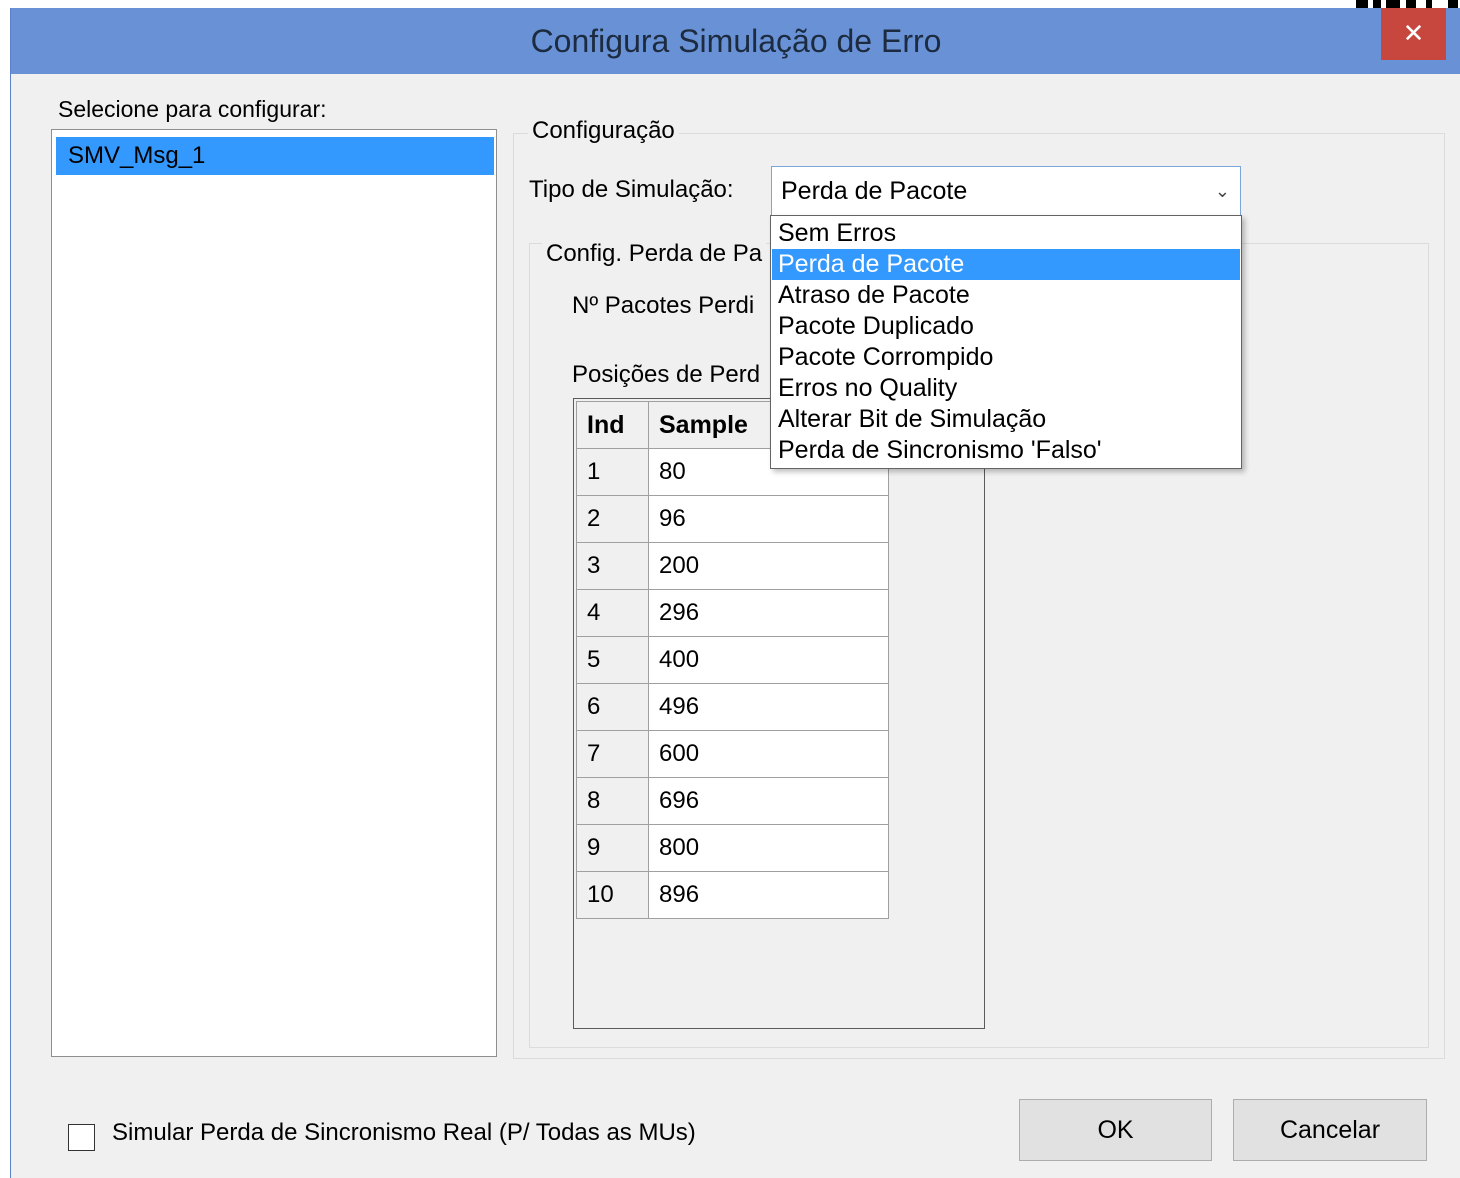 The height and width of the screenshot is (1178, 1460). I want to click on sync-loss-checkbox, so click(81, 1137).